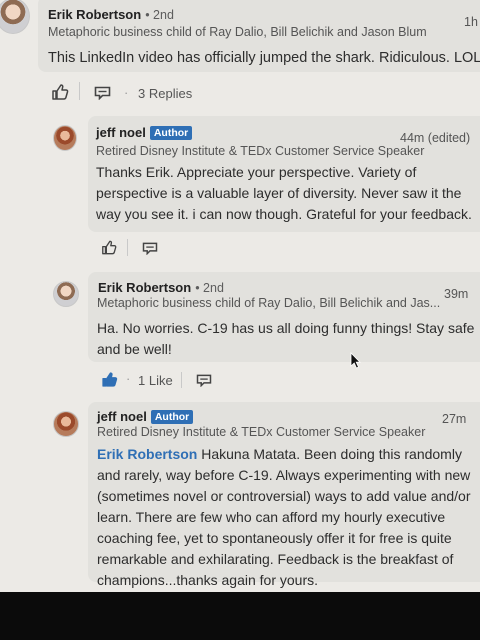 The width and height of the screenshot is (480, 640). I want to click on reply-author: Erik Robertson • 2nd, so click(161, 287).